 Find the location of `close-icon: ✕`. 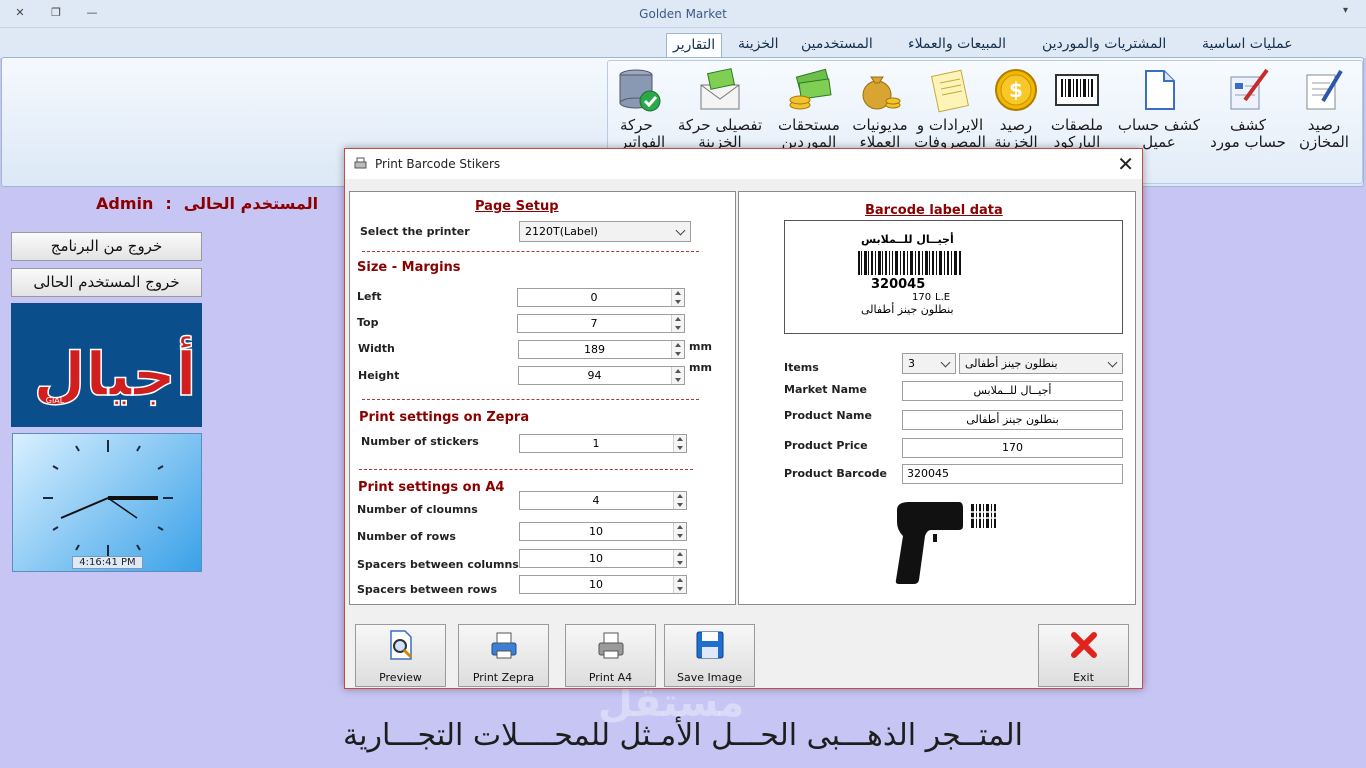

close-icon: ✕ is located at coordinates (1125, 164).